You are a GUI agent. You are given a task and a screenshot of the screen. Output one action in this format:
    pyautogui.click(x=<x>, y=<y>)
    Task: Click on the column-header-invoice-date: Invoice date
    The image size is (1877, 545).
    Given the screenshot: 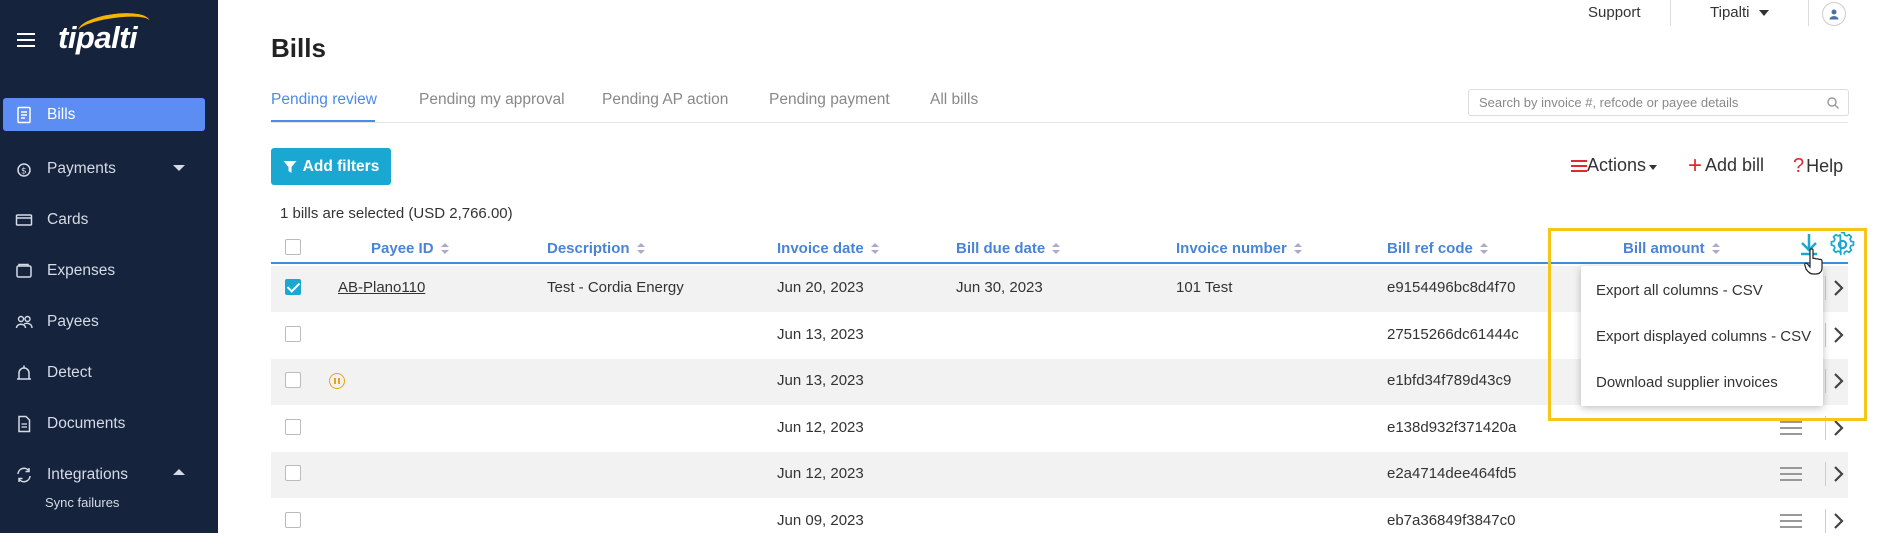 What is the action you would take?
    pyautogui.click(x=828, y=248)
    